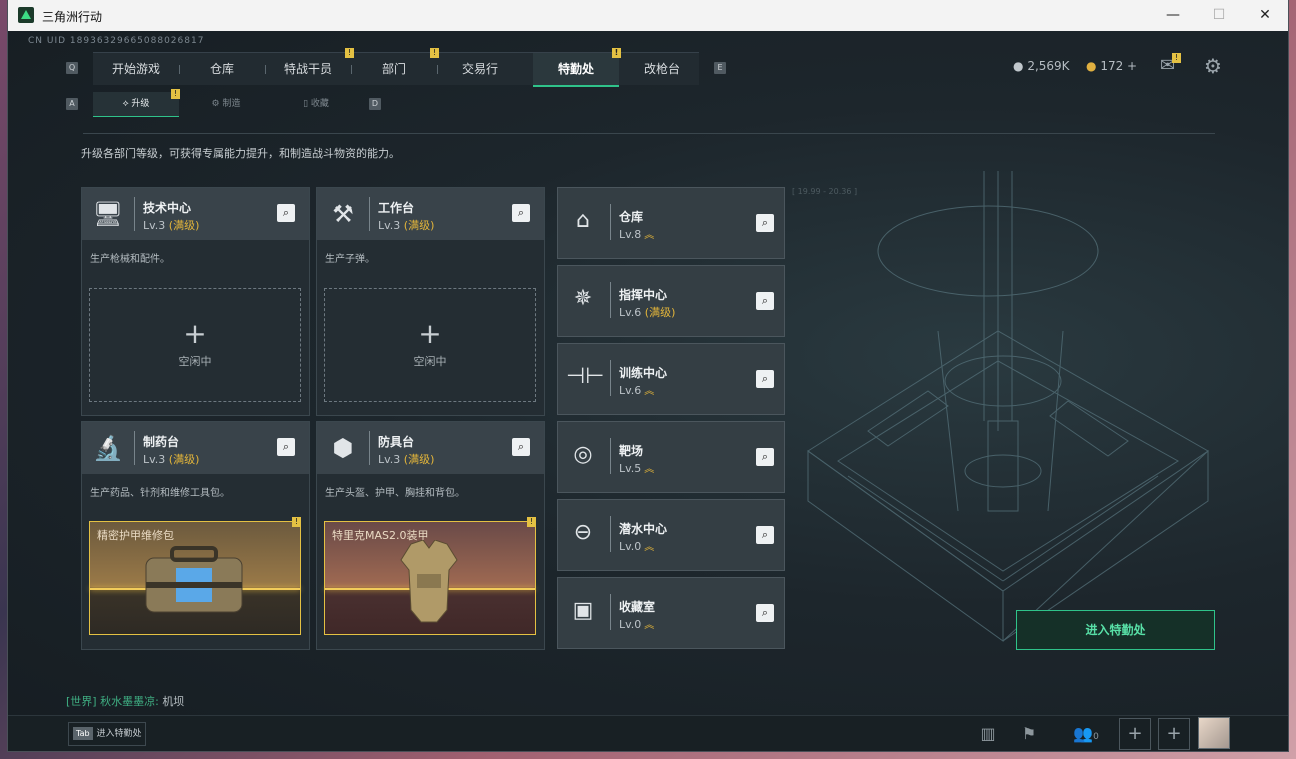 This screenshot has height=759, width=1296. Describe the element at coordinates (316, 104) in the screenshot. I see `subtab-collection: ▯ 收藏` at that location.